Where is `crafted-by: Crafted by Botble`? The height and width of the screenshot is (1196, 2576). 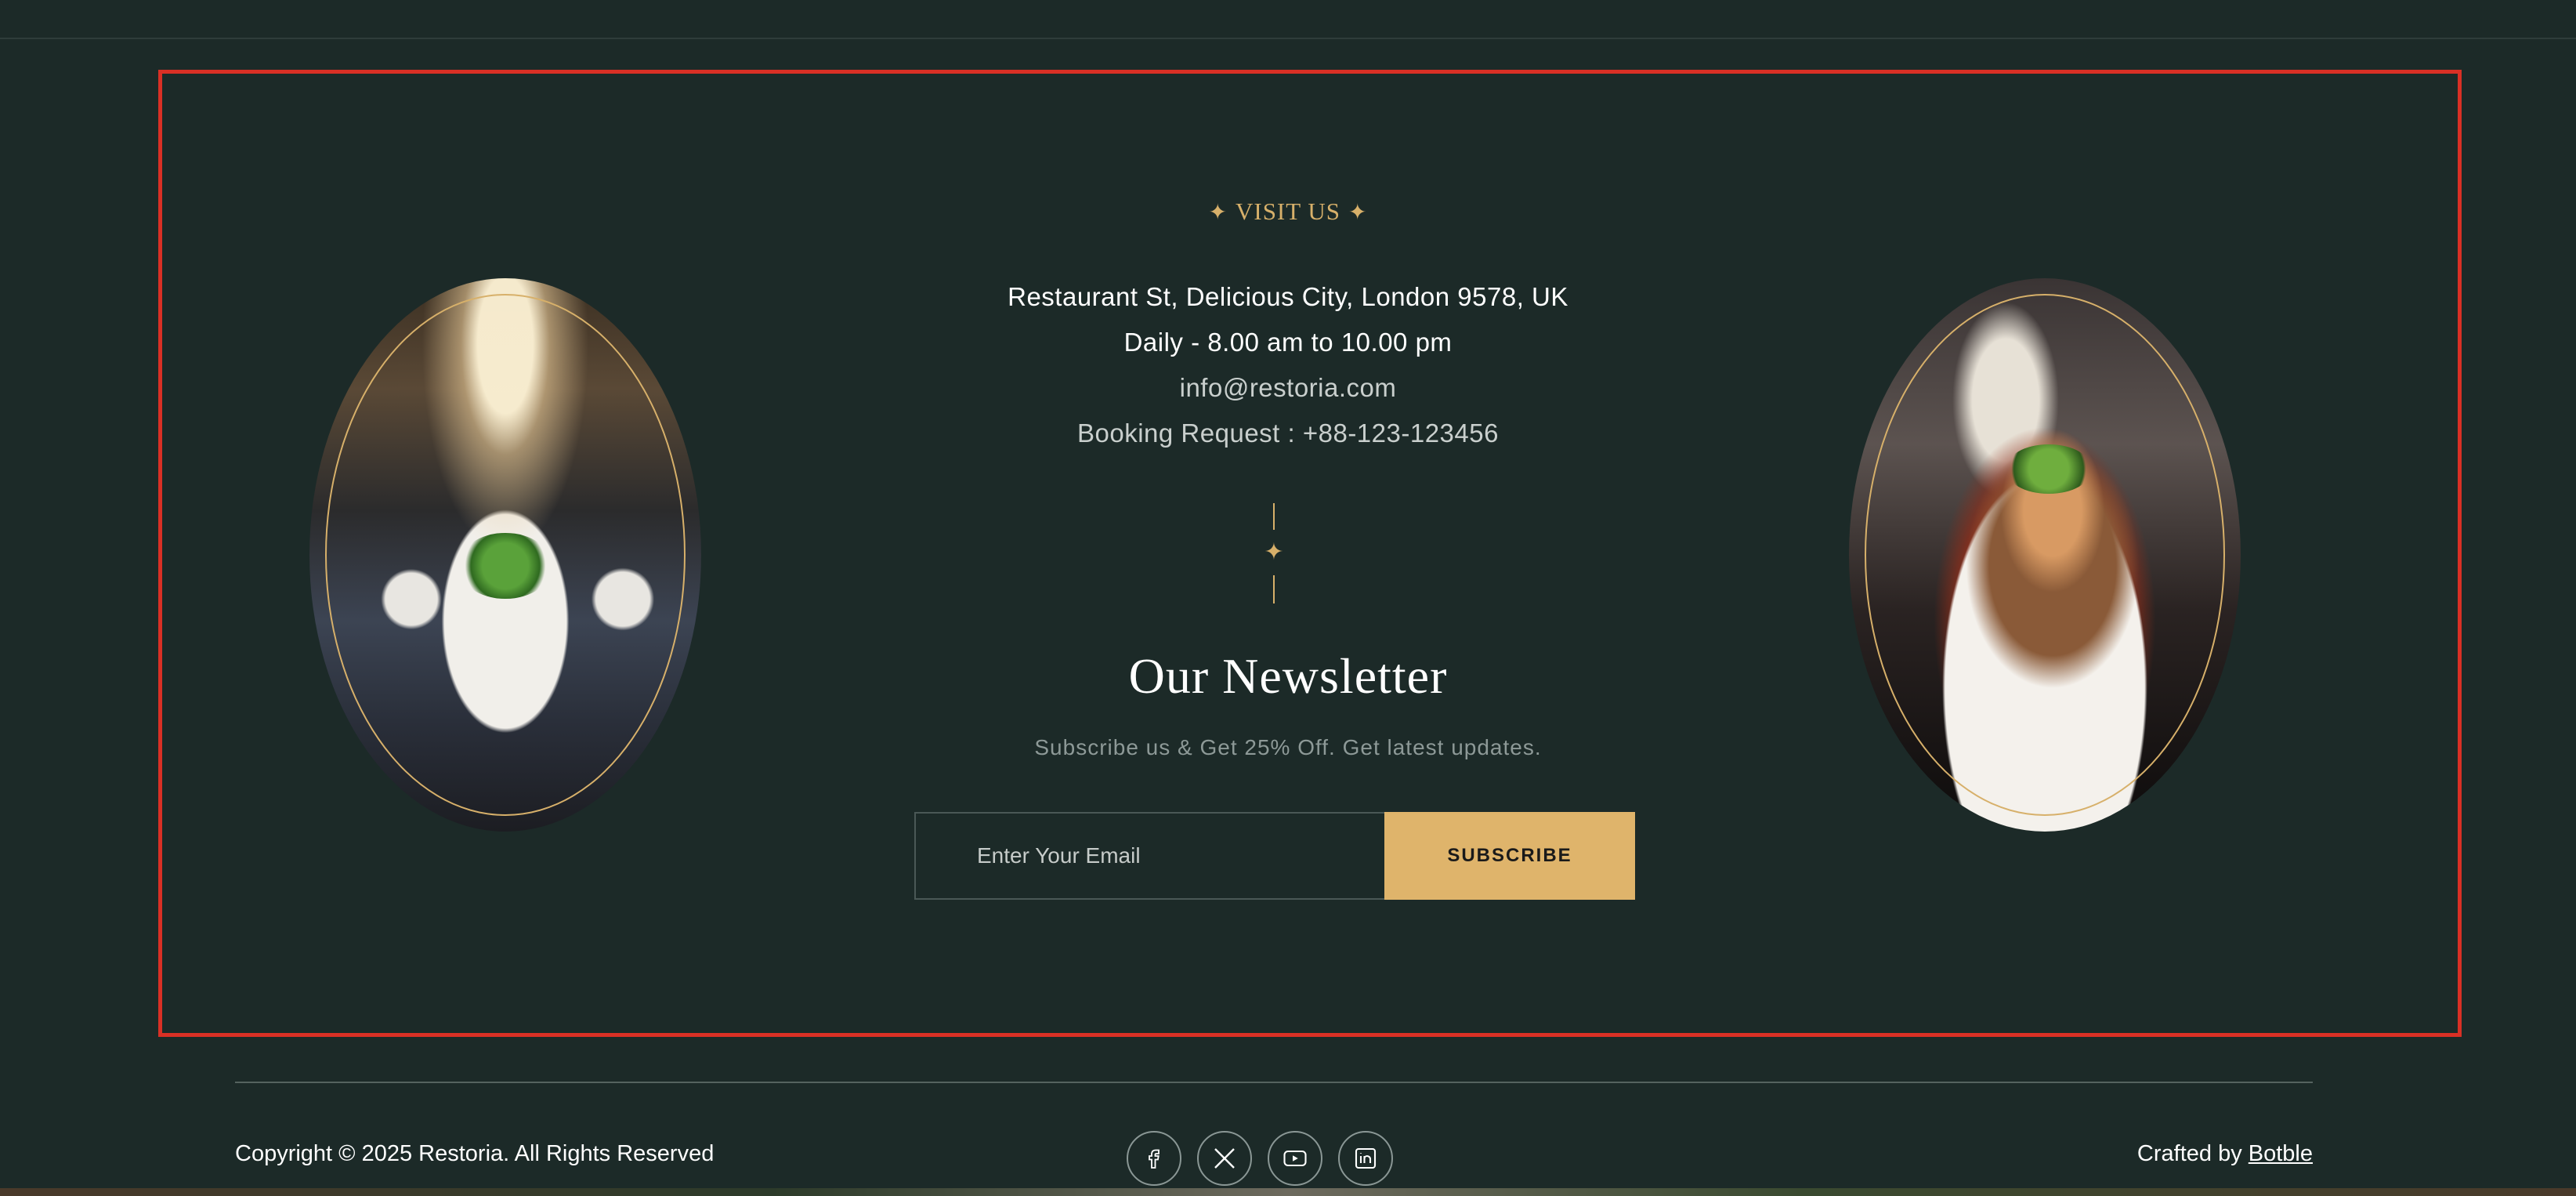 crafted-by: Crafted by Botble is located at coordinates (2225, 1154).